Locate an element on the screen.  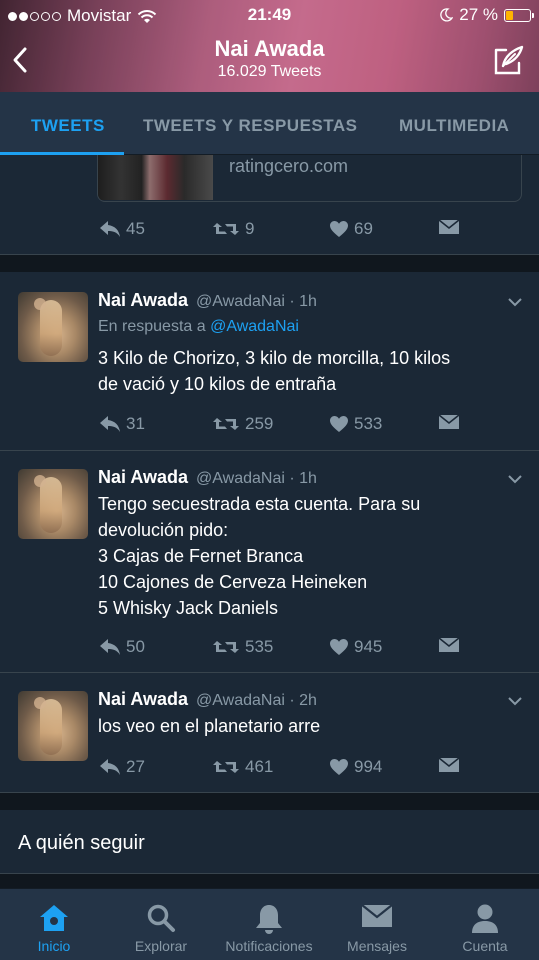
tweet-count: 16.029 Tweets is located at coordinates (269, 71).